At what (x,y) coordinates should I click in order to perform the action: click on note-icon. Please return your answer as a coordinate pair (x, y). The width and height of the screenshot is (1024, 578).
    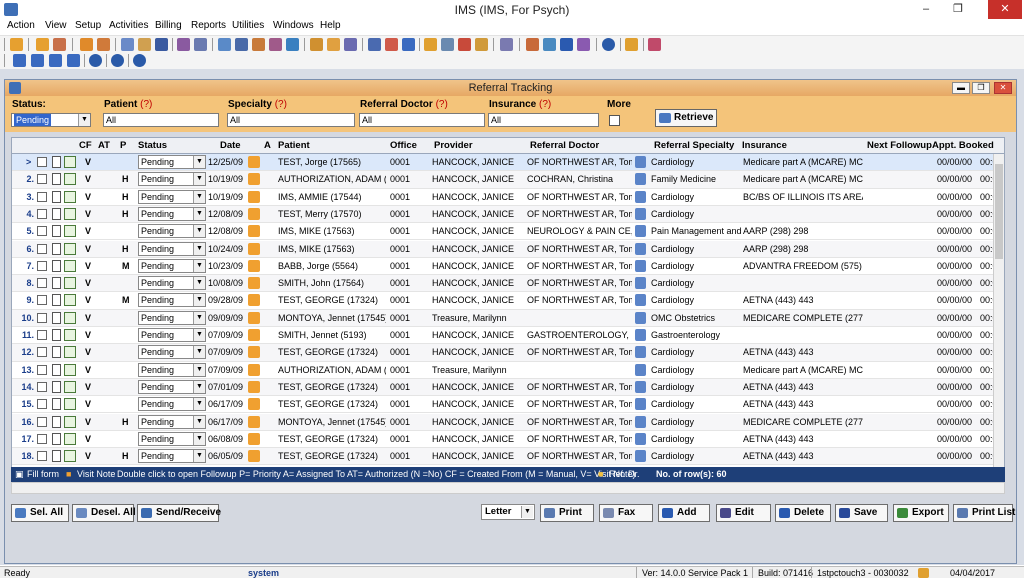
    Looking at the image, I should click on (103, 44).